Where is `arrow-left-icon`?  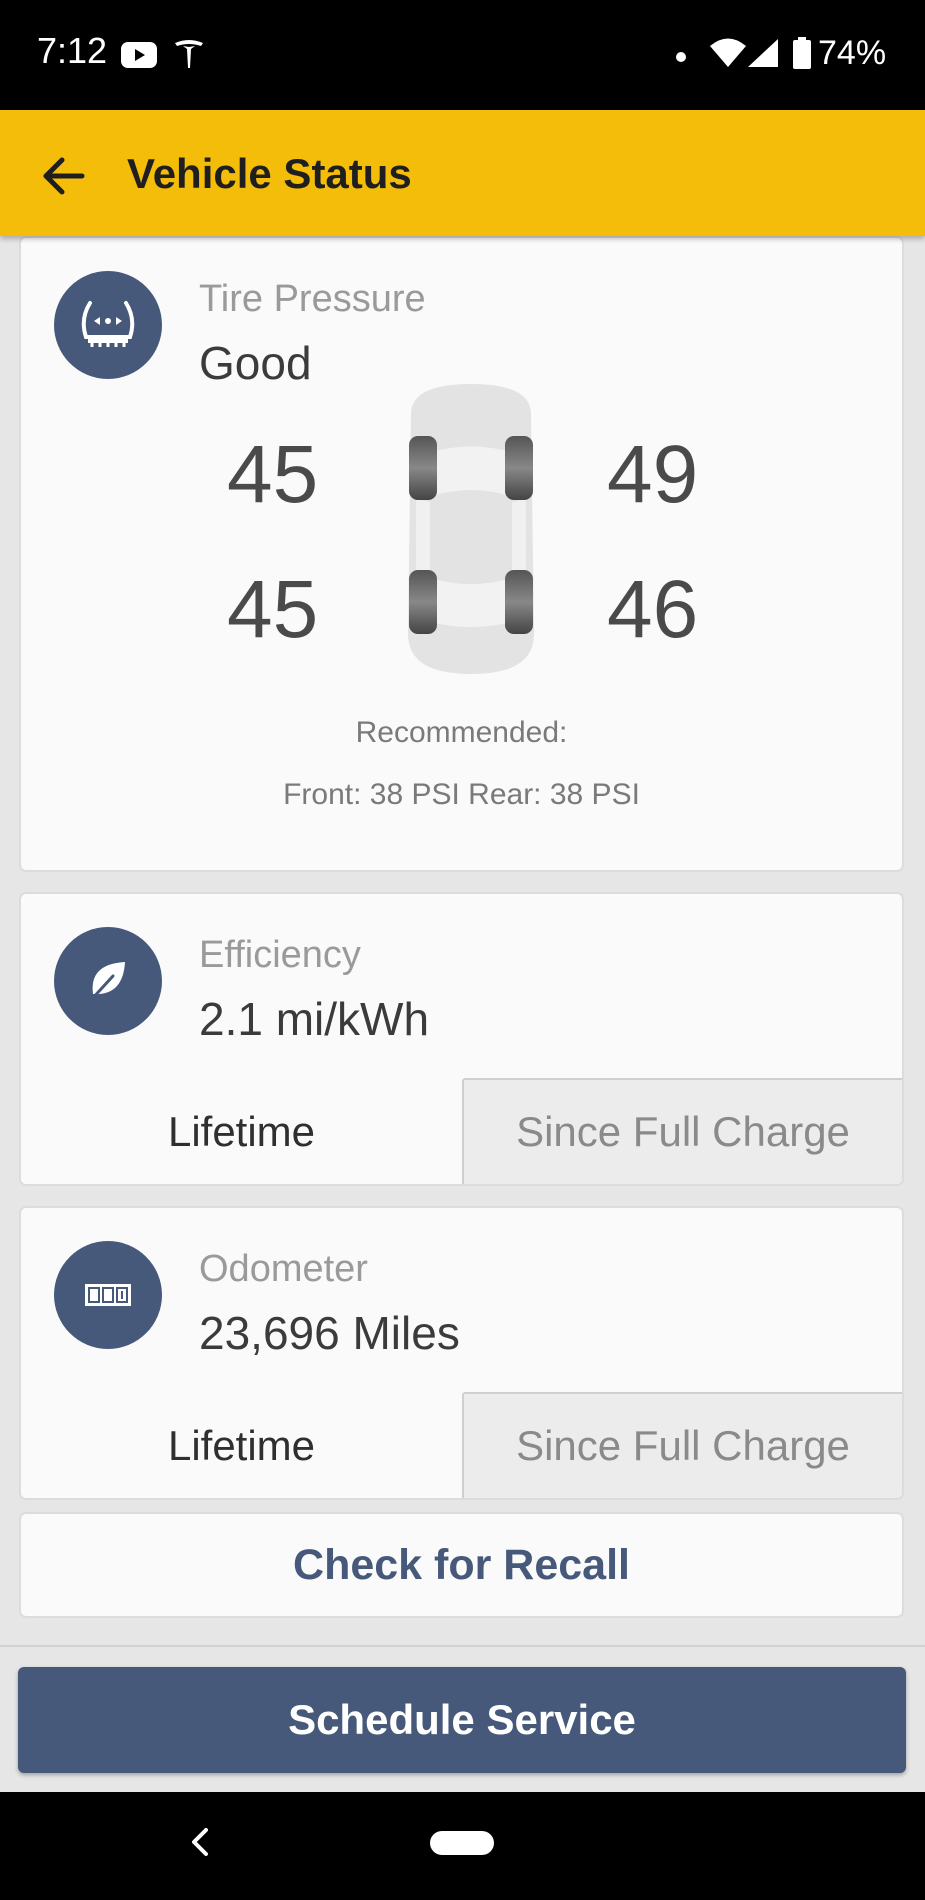 arrow-left-icon is located at coordinates (64, 176).